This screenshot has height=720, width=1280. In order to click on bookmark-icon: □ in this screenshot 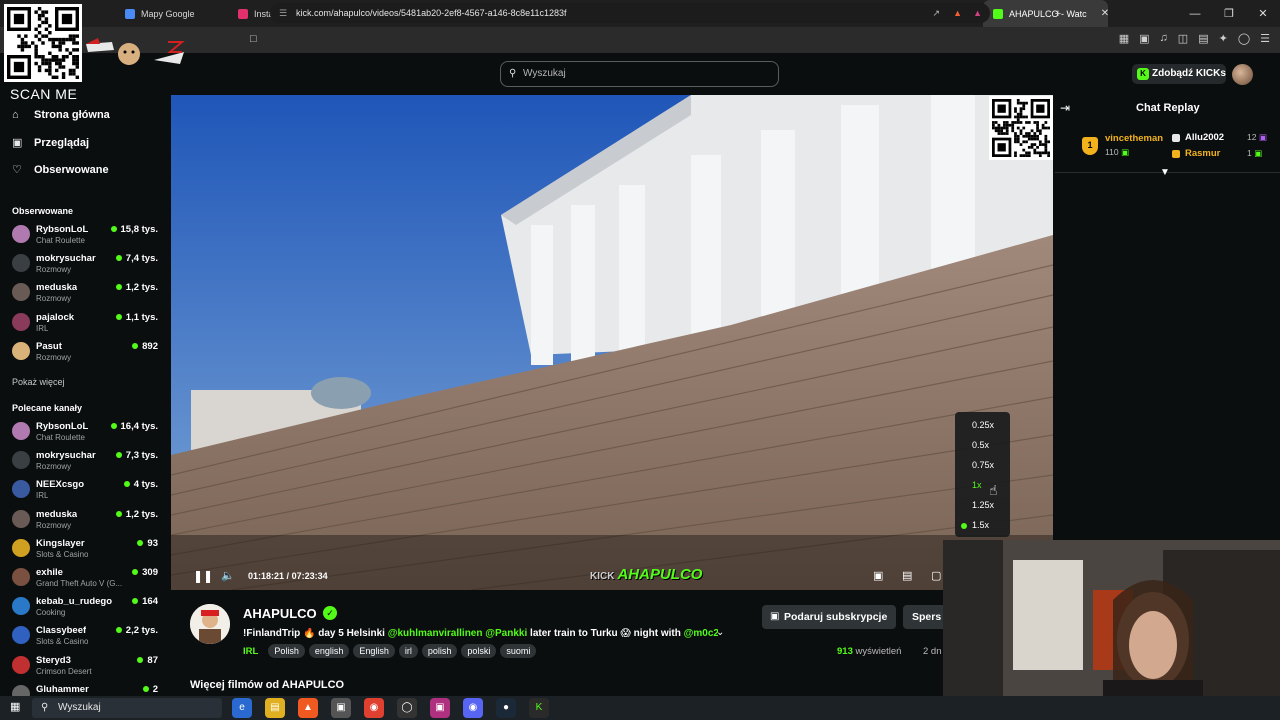, I will do `click(253, 39)`.